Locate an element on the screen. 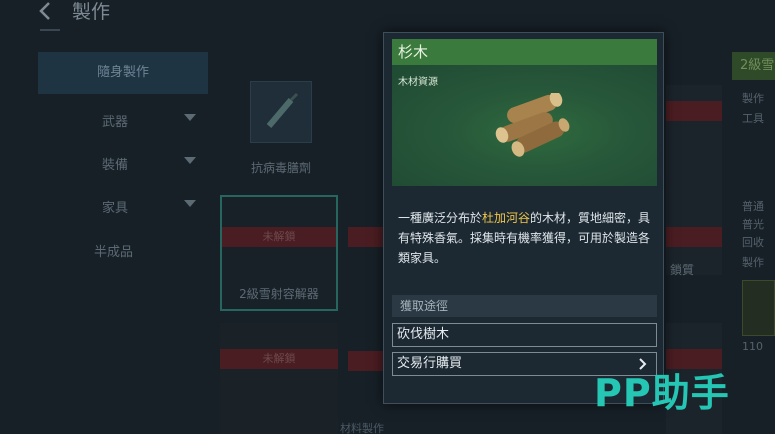 The width and height of the screenshot is (775, 434). sidebar-item-label: 家具 is located at coordinates (115, 208).